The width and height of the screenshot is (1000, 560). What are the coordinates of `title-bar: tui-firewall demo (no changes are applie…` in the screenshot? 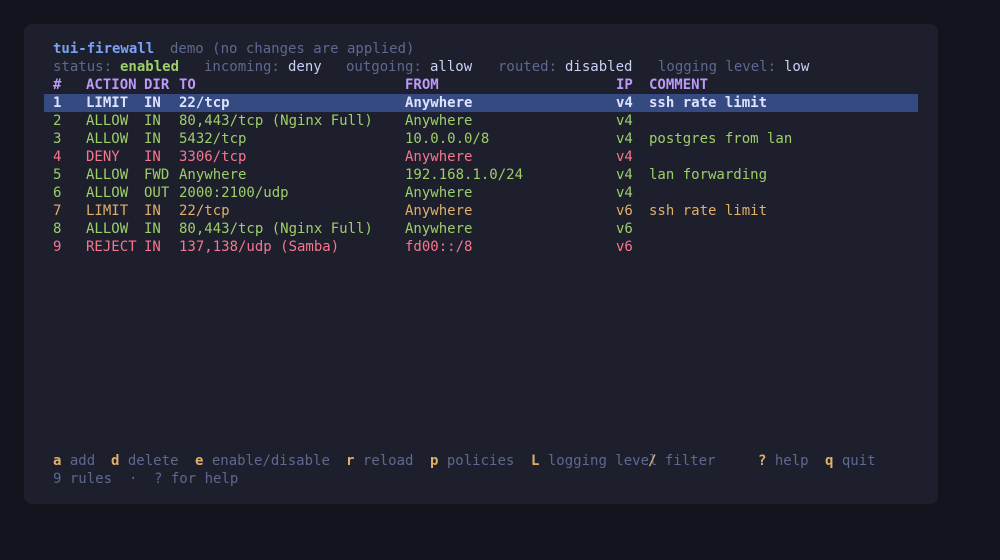 It's located at (485, 49).